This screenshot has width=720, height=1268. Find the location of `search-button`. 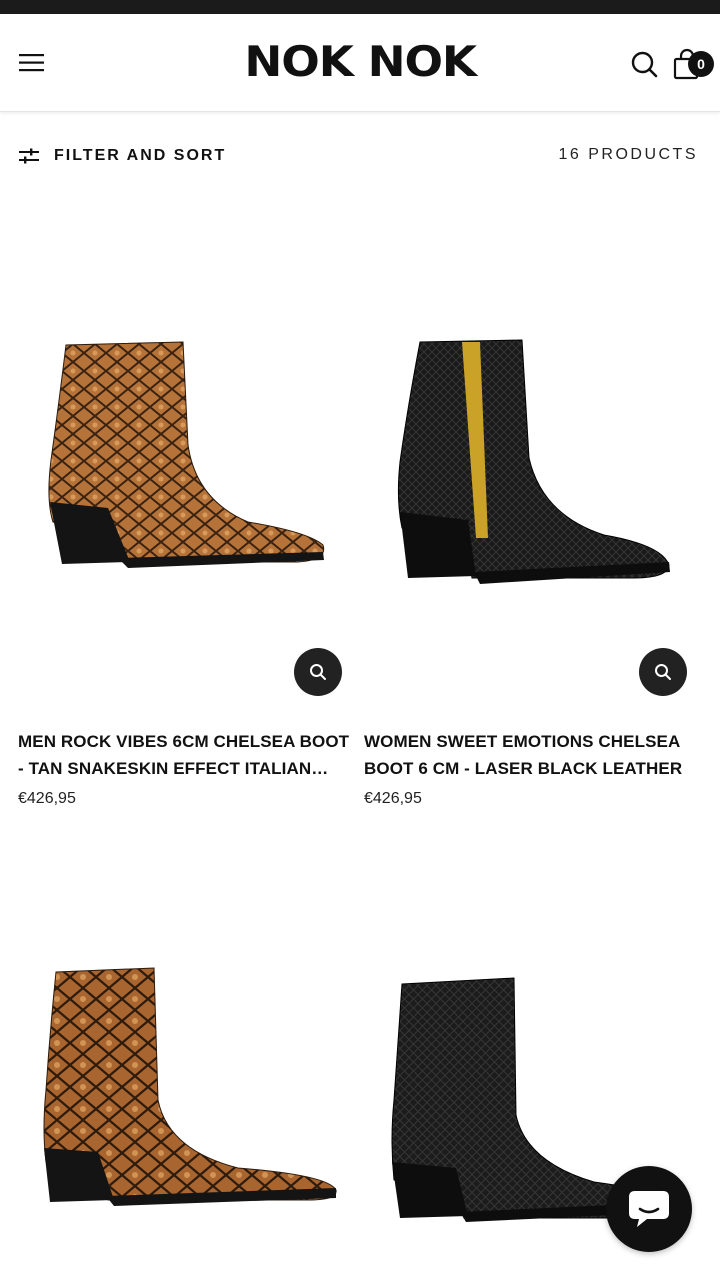

search-button is located at coordinates (644, 64).